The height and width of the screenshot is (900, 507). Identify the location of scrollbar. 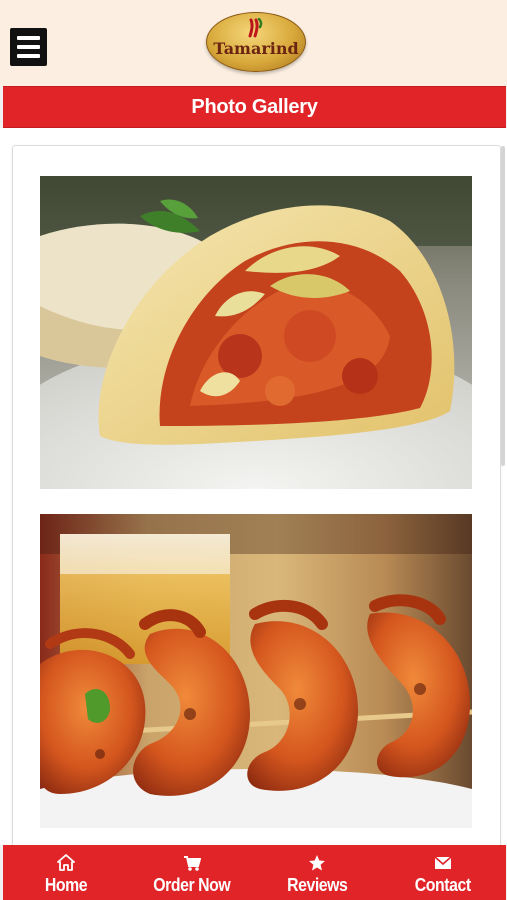
(503, 306).